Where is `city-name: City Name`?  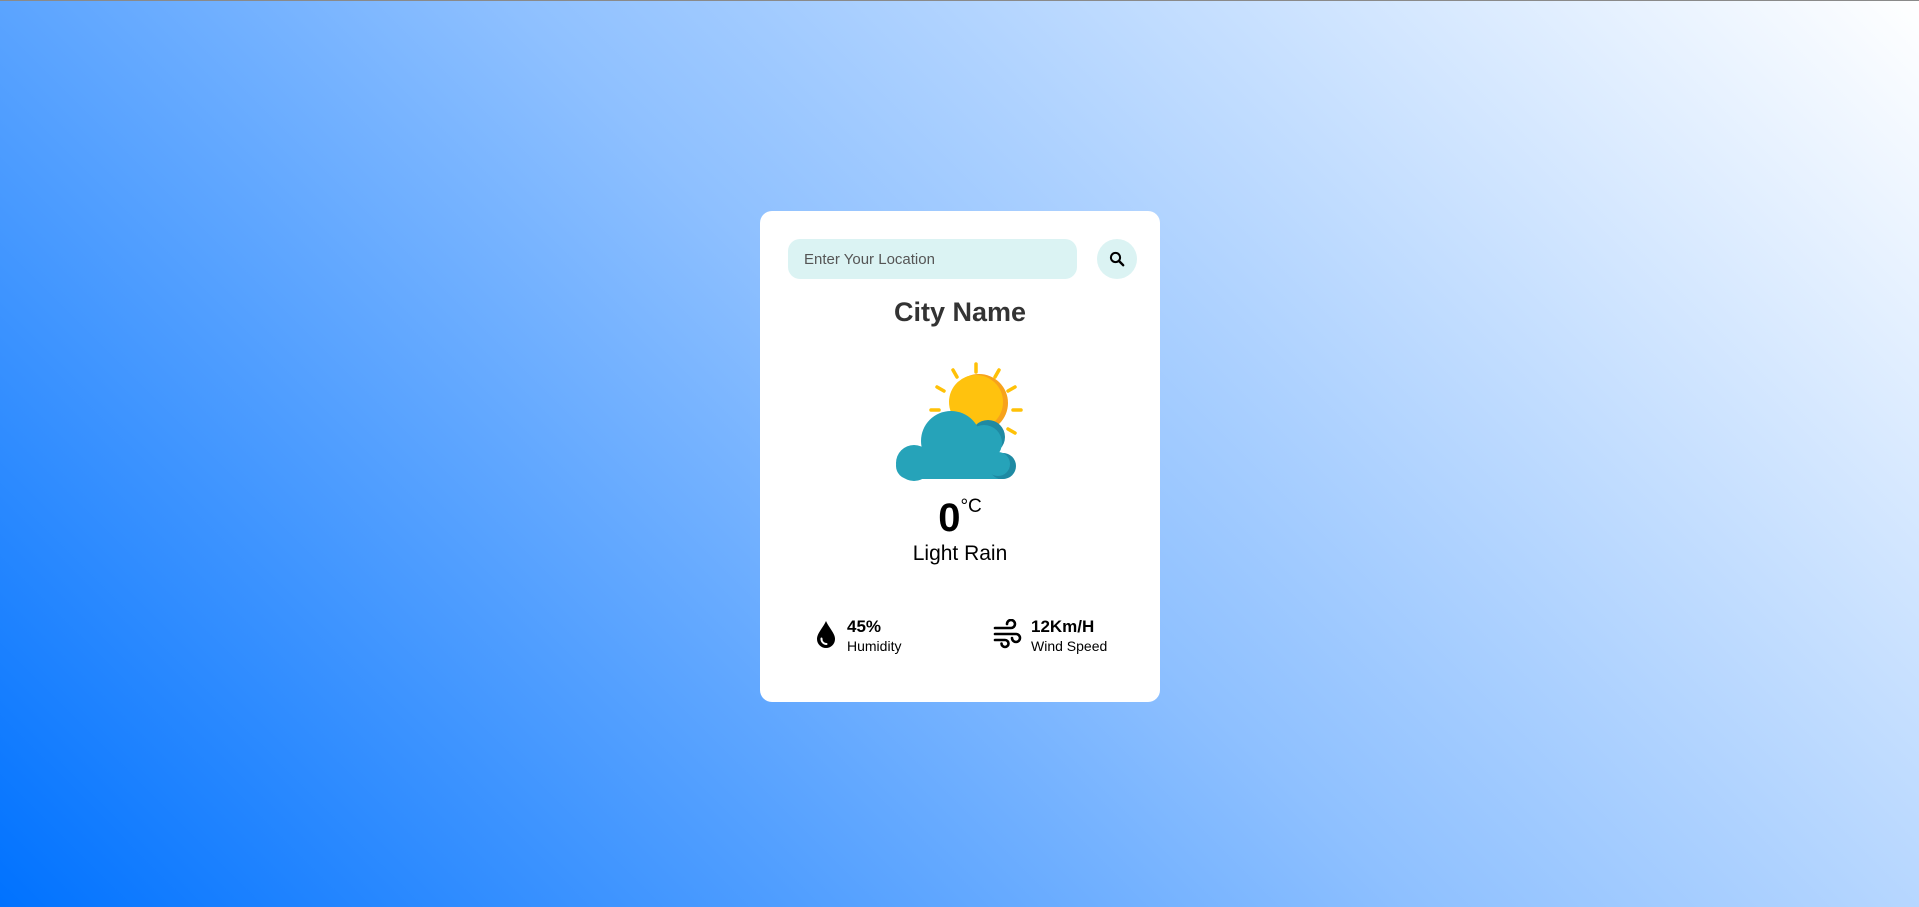 city-name: City Name is located at coordinates (960, 312).